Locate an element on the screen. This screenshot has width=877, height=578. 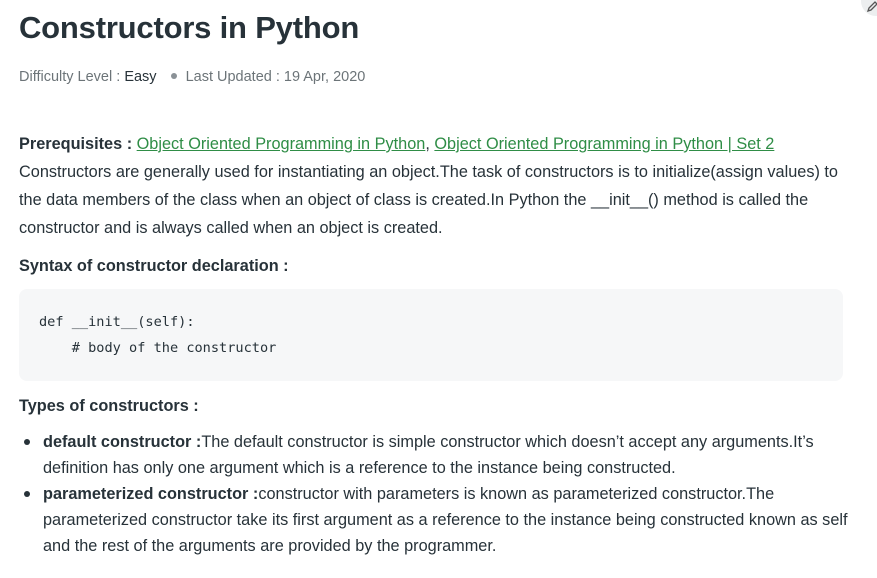
updated-value: 19 Apr, 2020 is located at coordinates (324, 77).